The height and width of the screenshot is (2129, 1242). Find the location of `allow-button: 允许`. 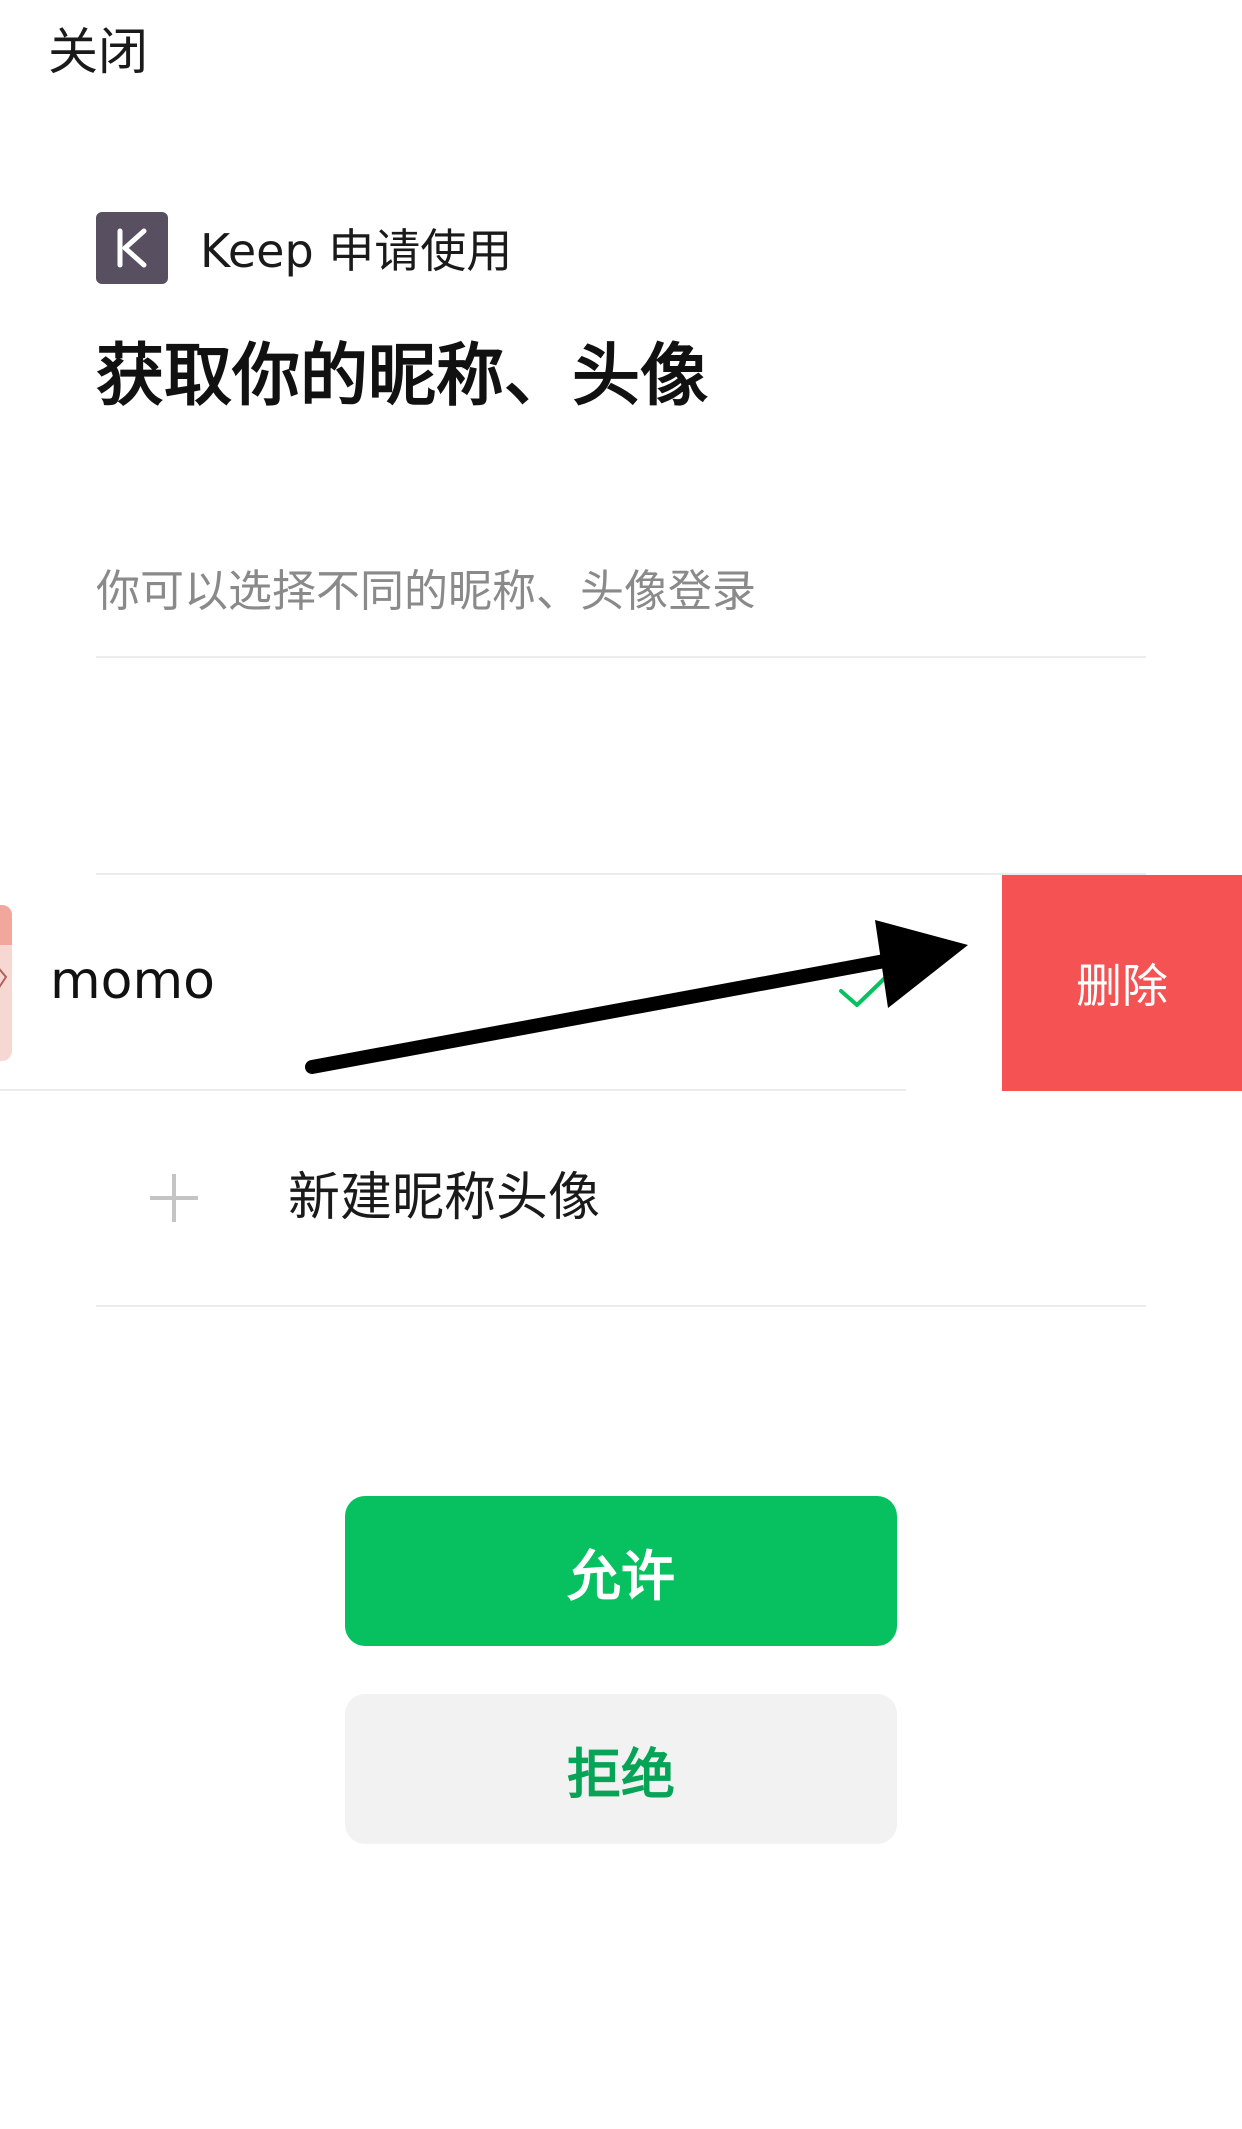

allow-button: 允许 is located at coordinates (621, 1571).